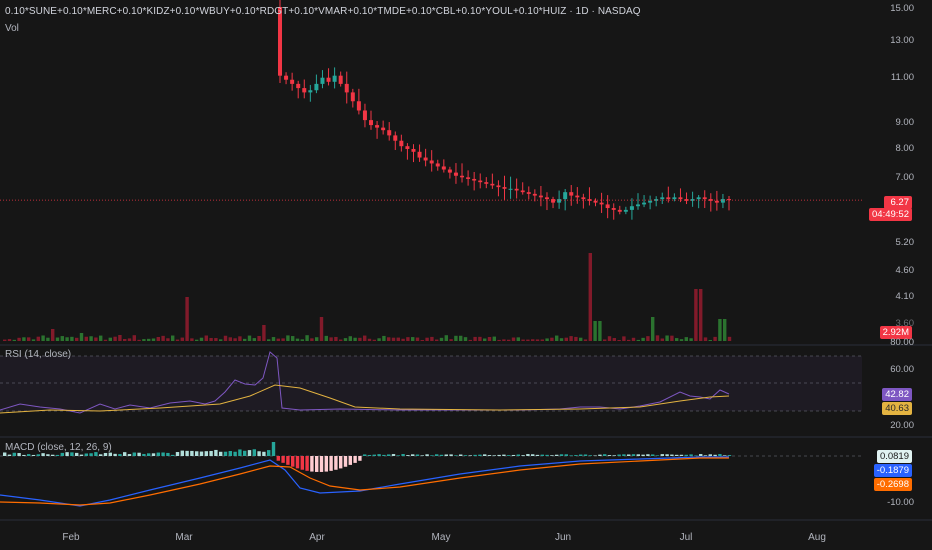 The height and width of the screenshot is (550, 932). Describe the element at coordinates (897, 408) in the screenshot. I see `rsi-ma-badge: 40.63` at that location.